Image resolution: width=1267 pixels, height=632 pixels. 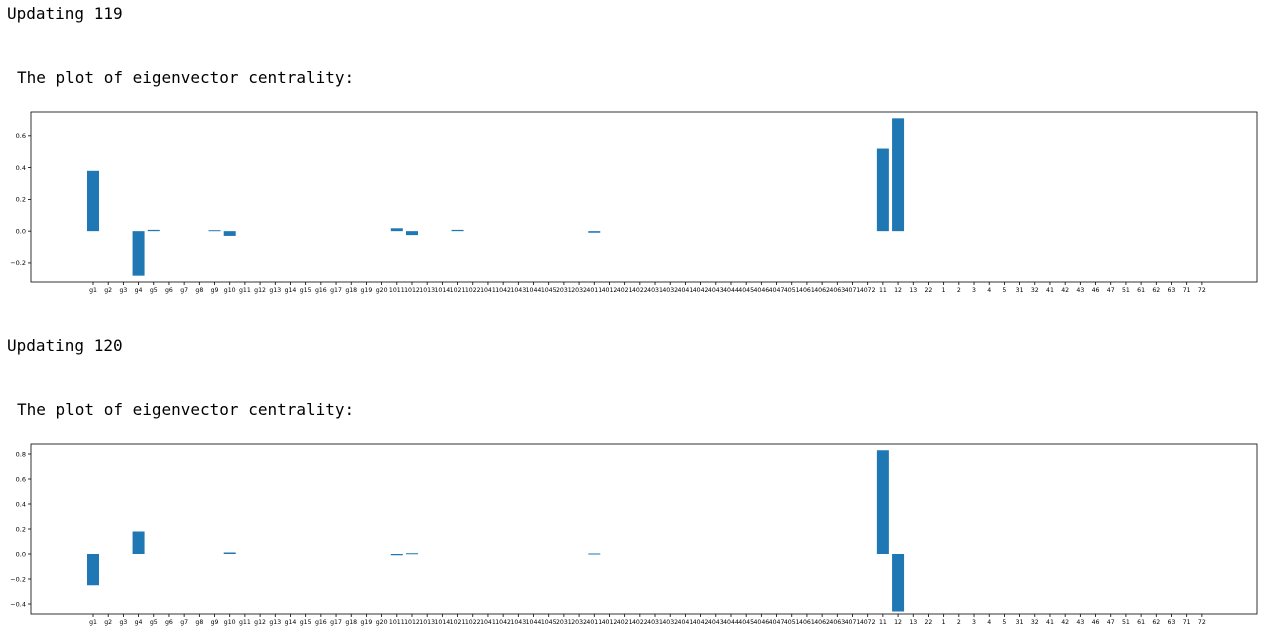 What do you see at coordinates (229, 233) in the screenshot?
I see `bar-g10` at bounding box center [229, 233].